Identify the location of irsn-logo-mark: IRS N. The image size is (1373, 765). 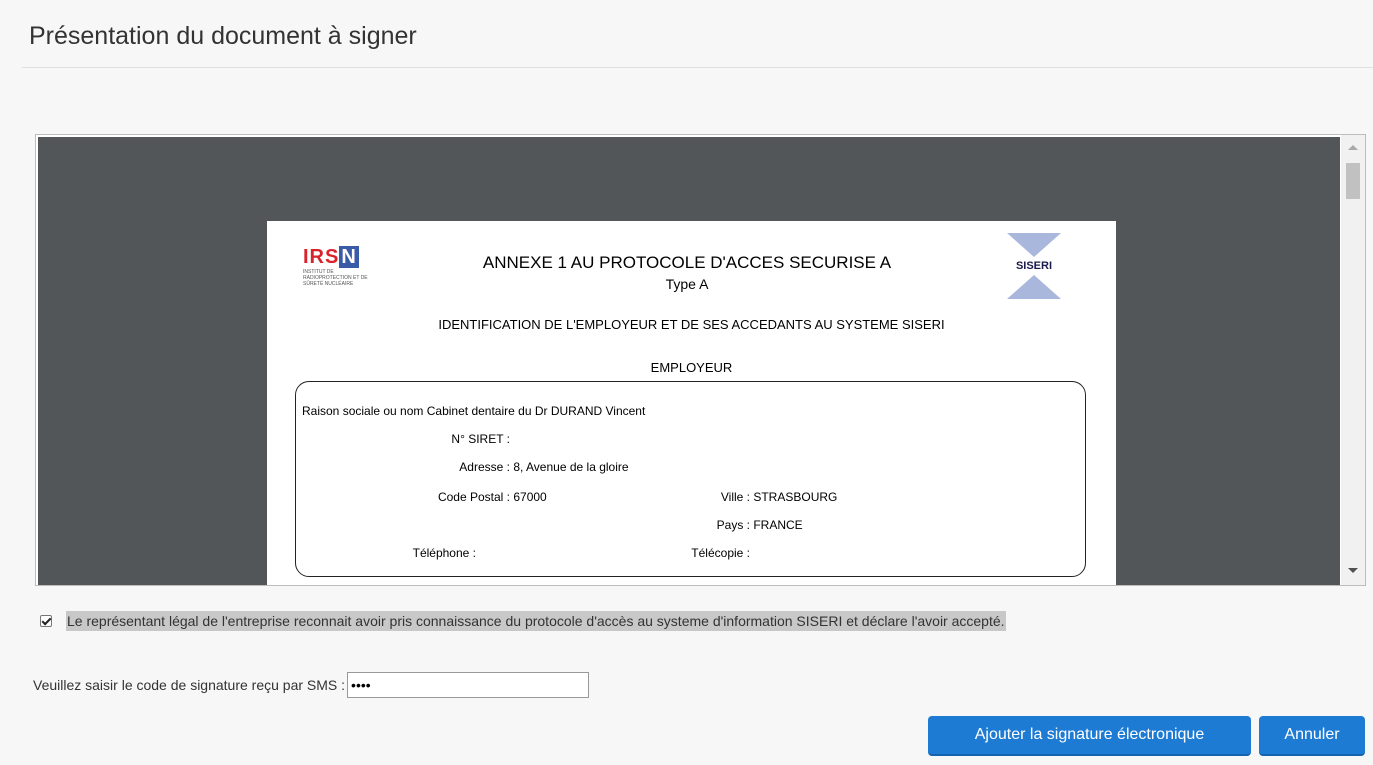
(343, 257).